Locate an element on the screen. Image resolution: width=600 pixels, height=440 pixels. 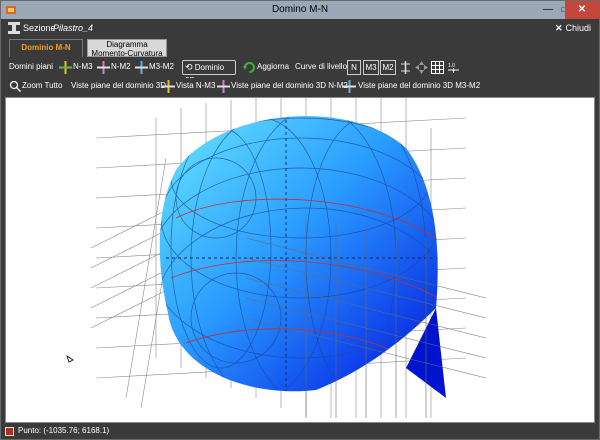
n-m3-button: N-M3 is located at coordinates (83, 66).